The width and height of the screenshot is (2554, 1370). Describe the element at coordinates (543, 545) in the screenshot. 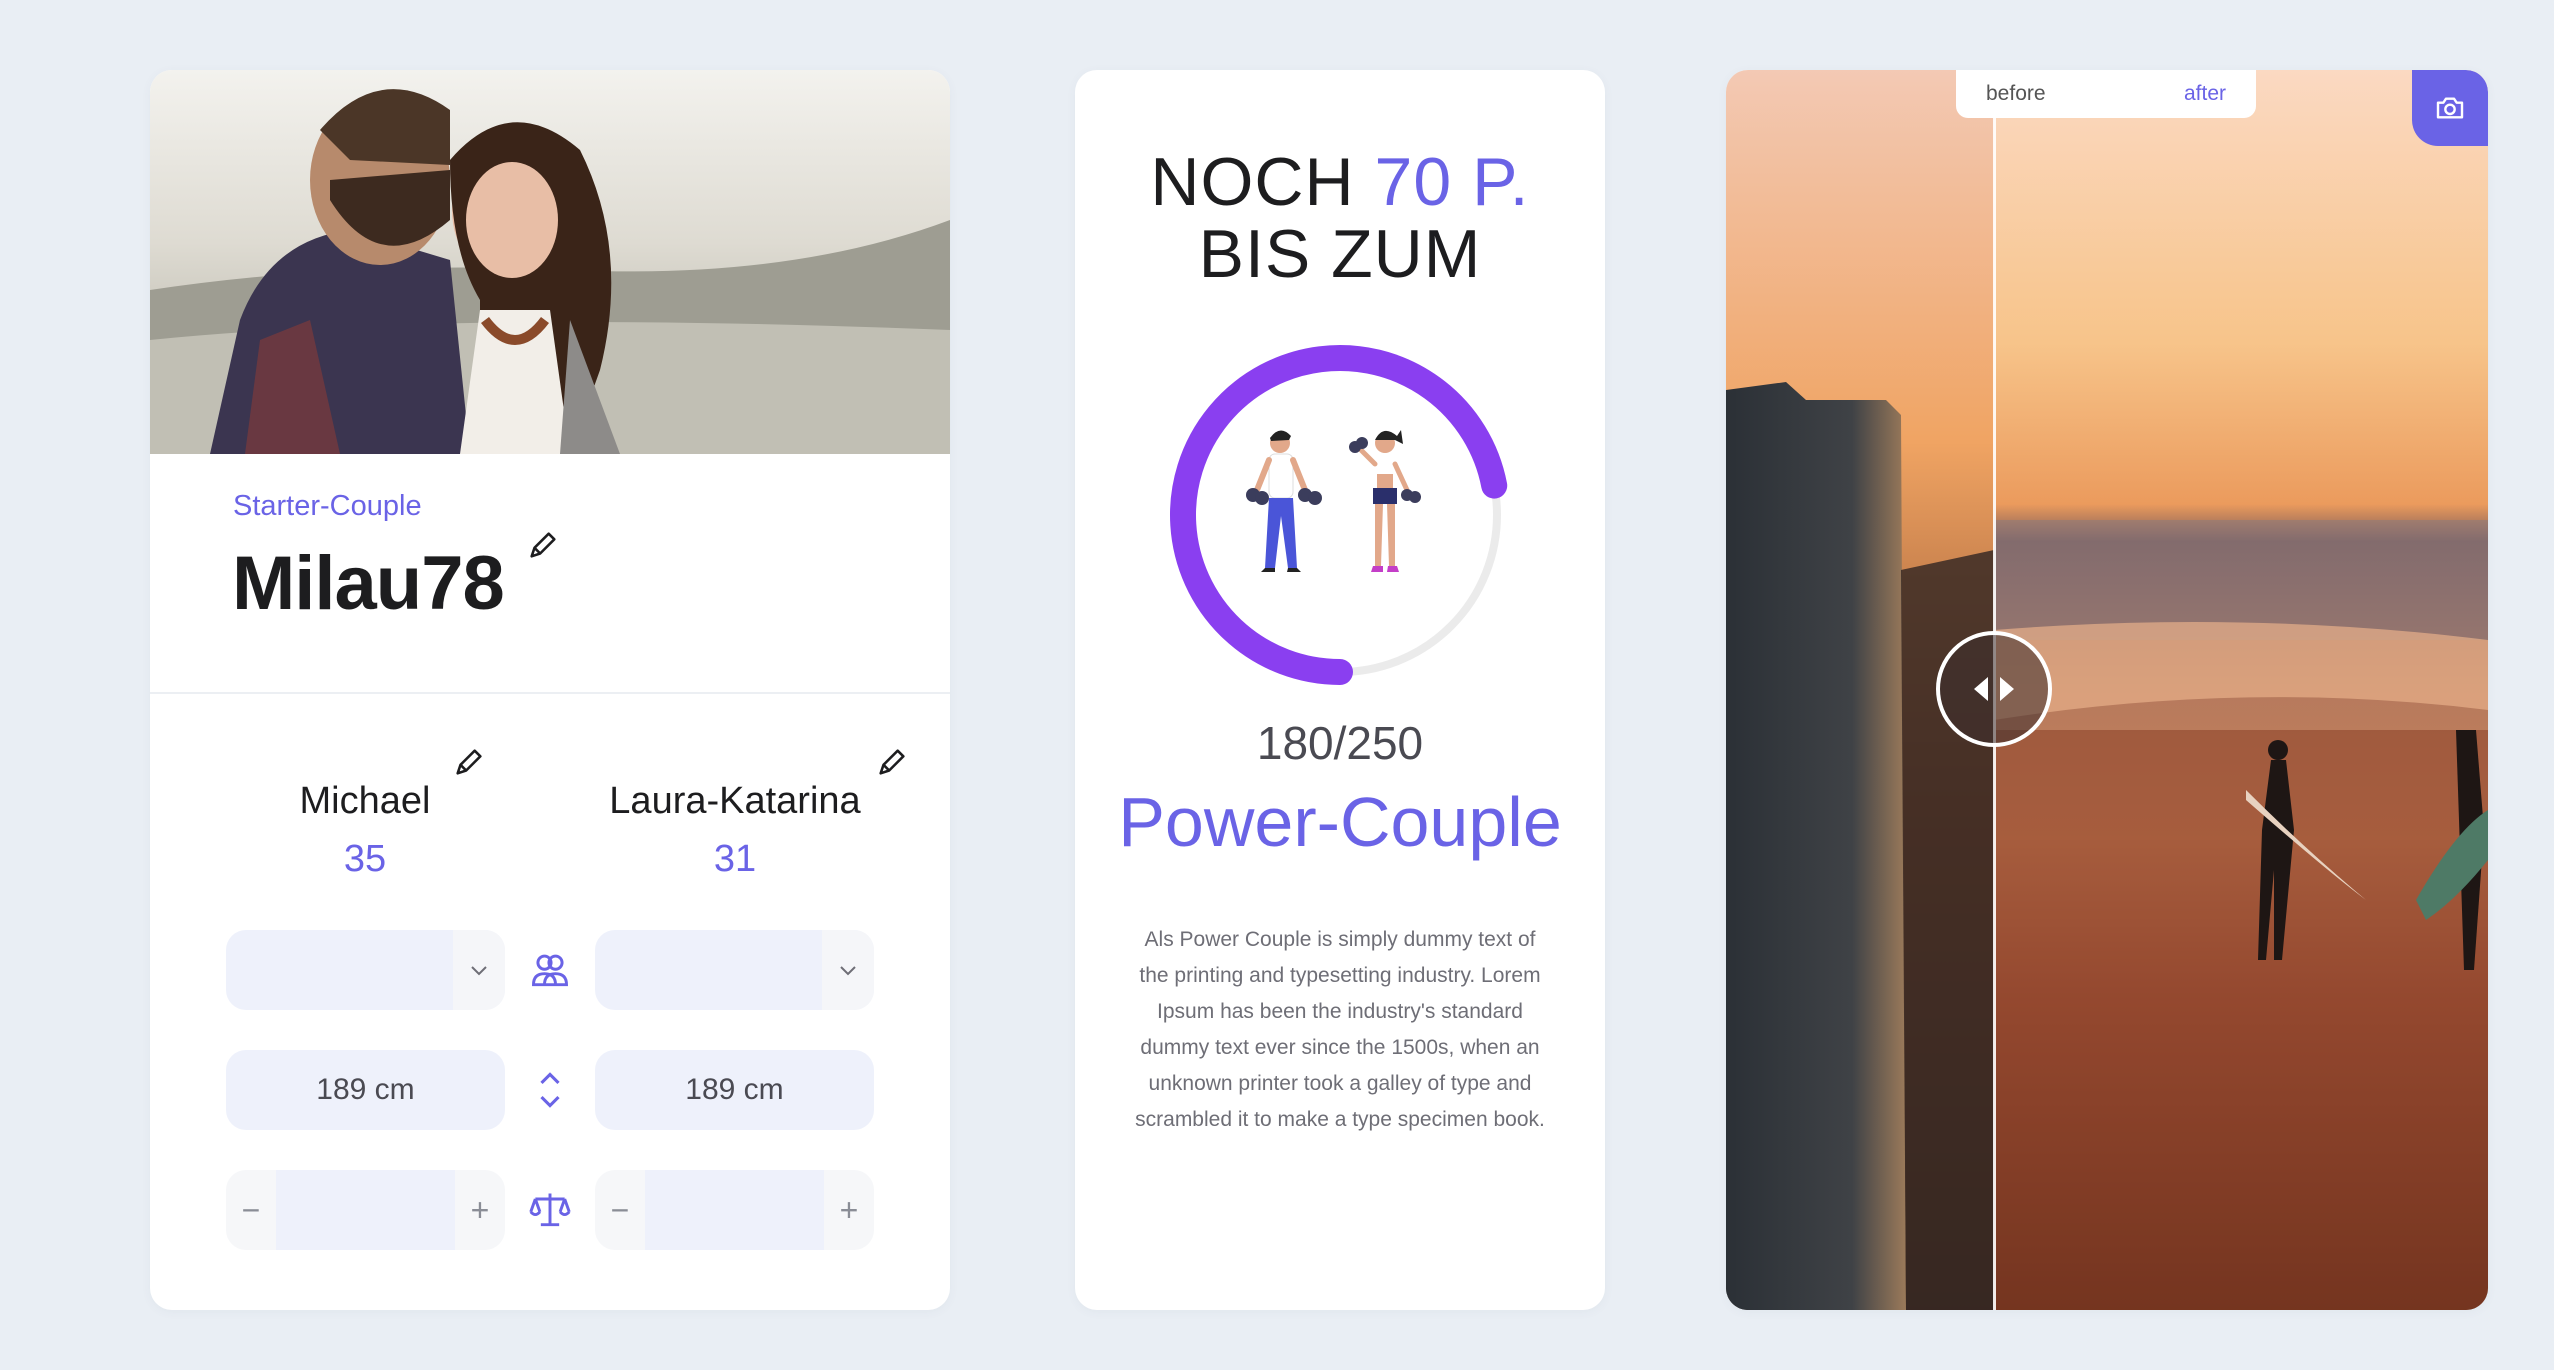

I see `edit-username-pencil-icon` at that location.